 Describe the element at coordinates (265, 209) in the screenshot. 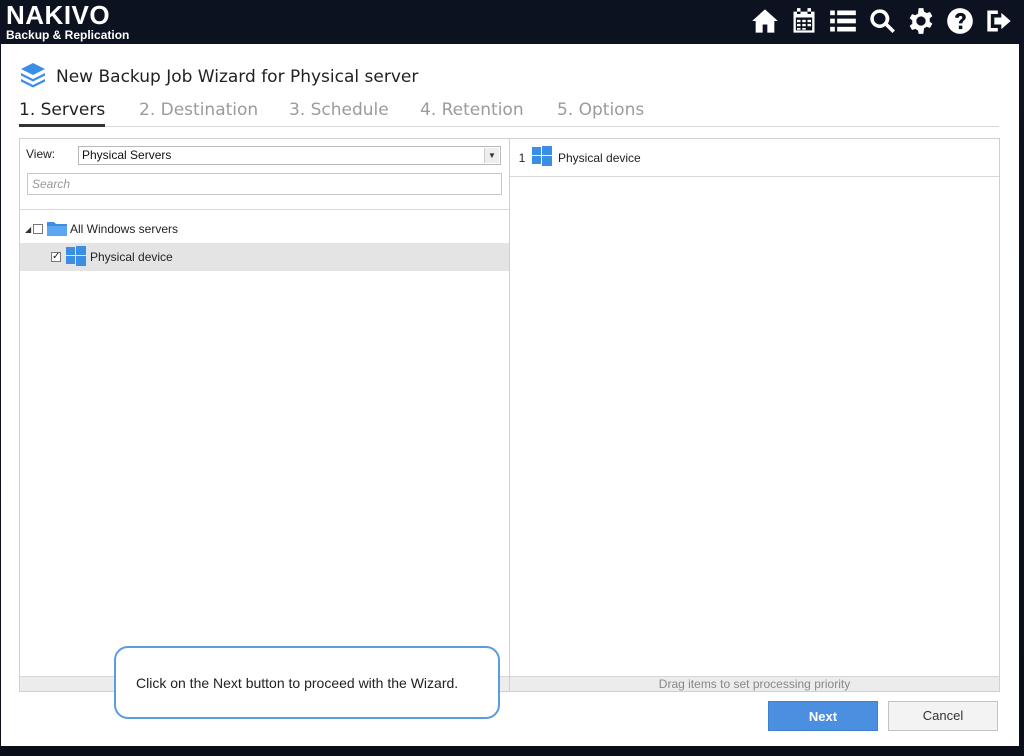

I see `divider` at that location.